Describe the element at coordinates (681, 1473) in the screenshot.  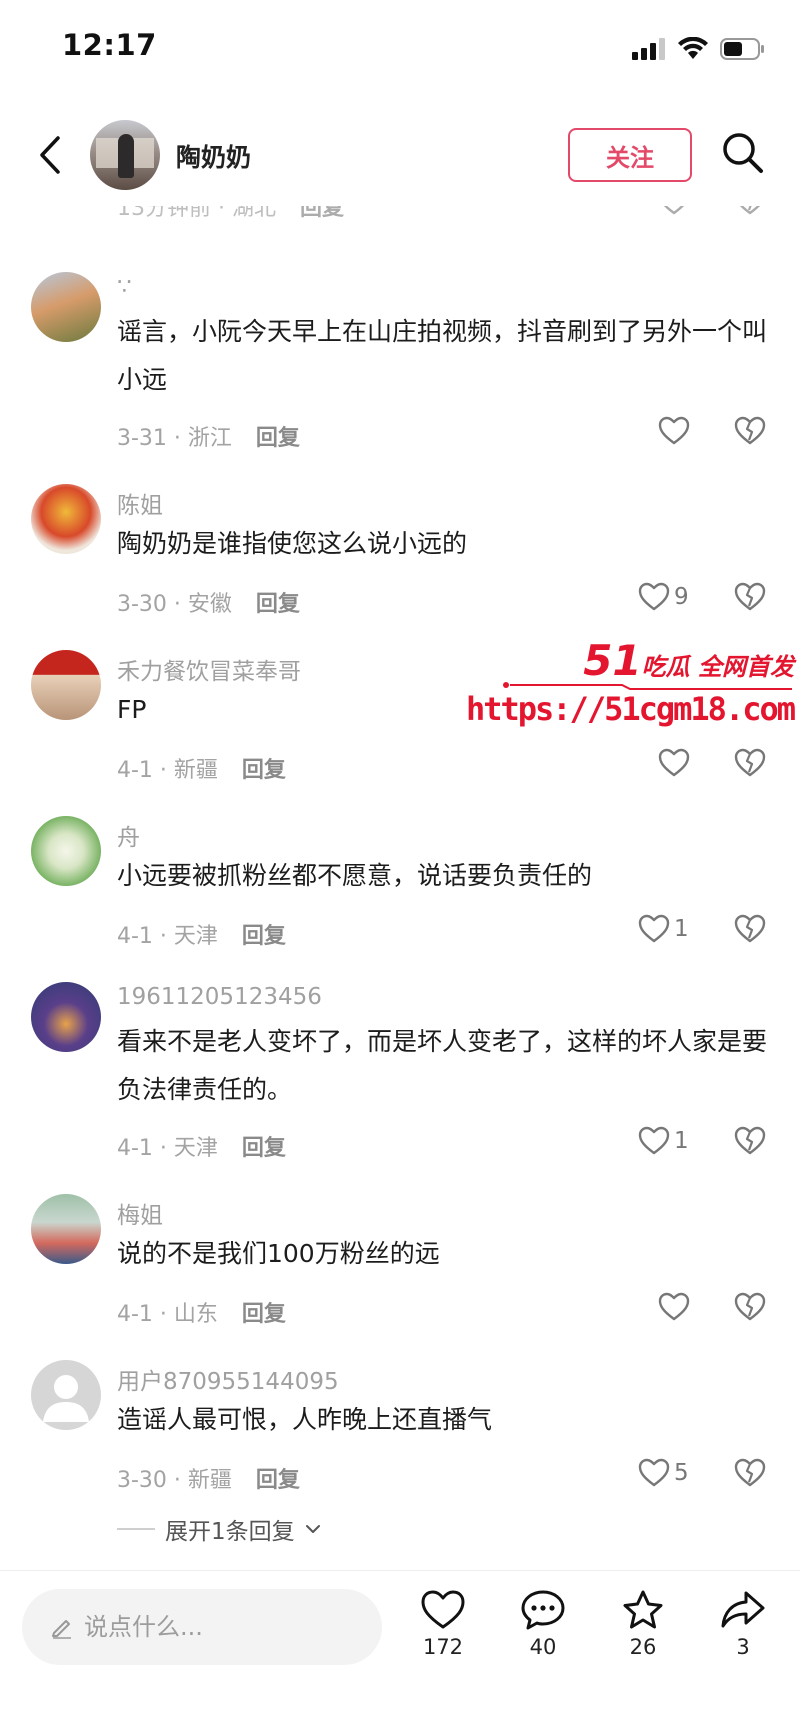
I see `like-count: 5` at that location.